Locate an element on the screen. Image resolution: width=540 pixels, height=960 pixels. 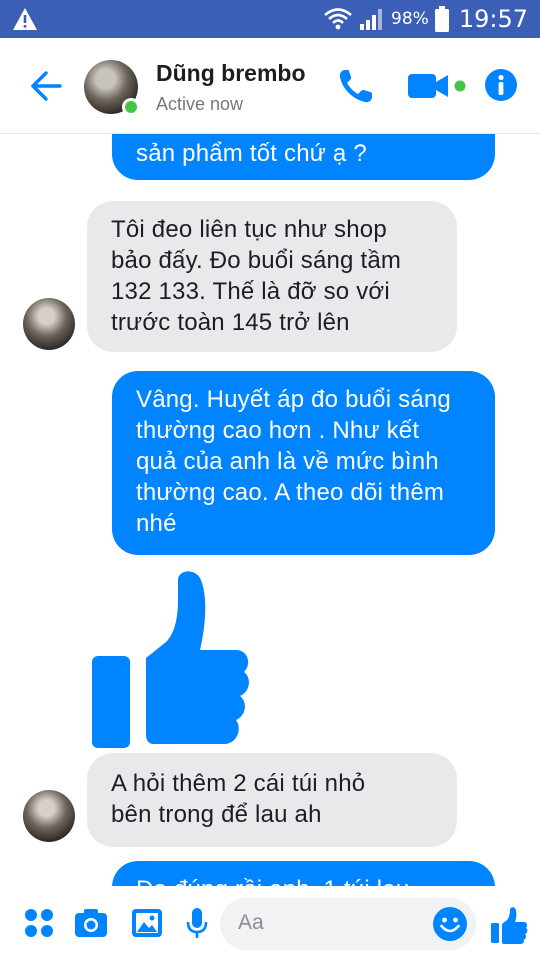
active-status-dot is located at coordinates (131, 107).